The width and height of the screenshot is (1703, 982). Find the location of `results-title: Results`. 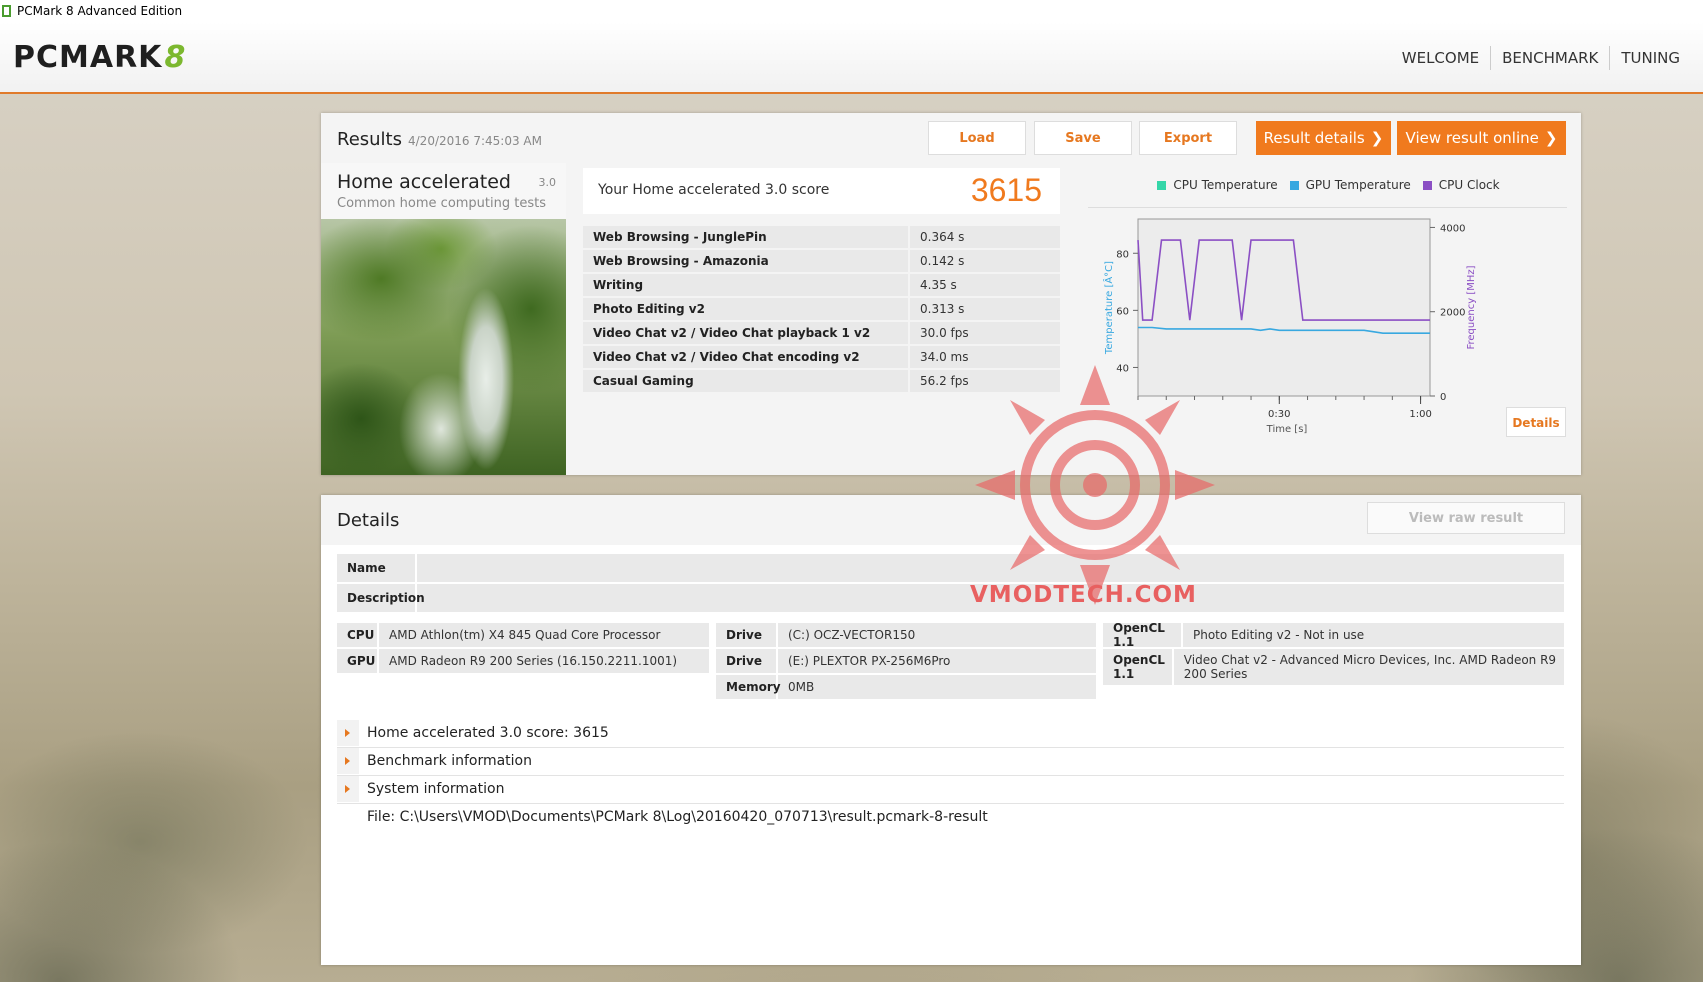

results-title: Results is located at coordinates (369, 139).